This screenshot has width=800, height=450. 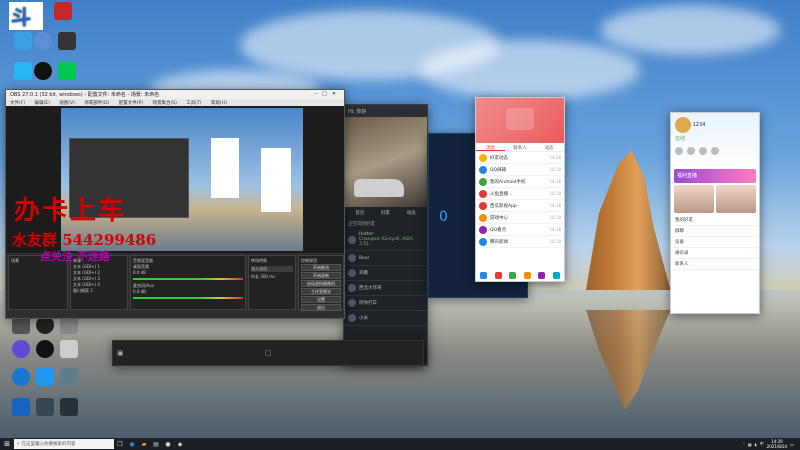 I want to click on transition-select: 淡入淡出, so click(x=272, y=269).